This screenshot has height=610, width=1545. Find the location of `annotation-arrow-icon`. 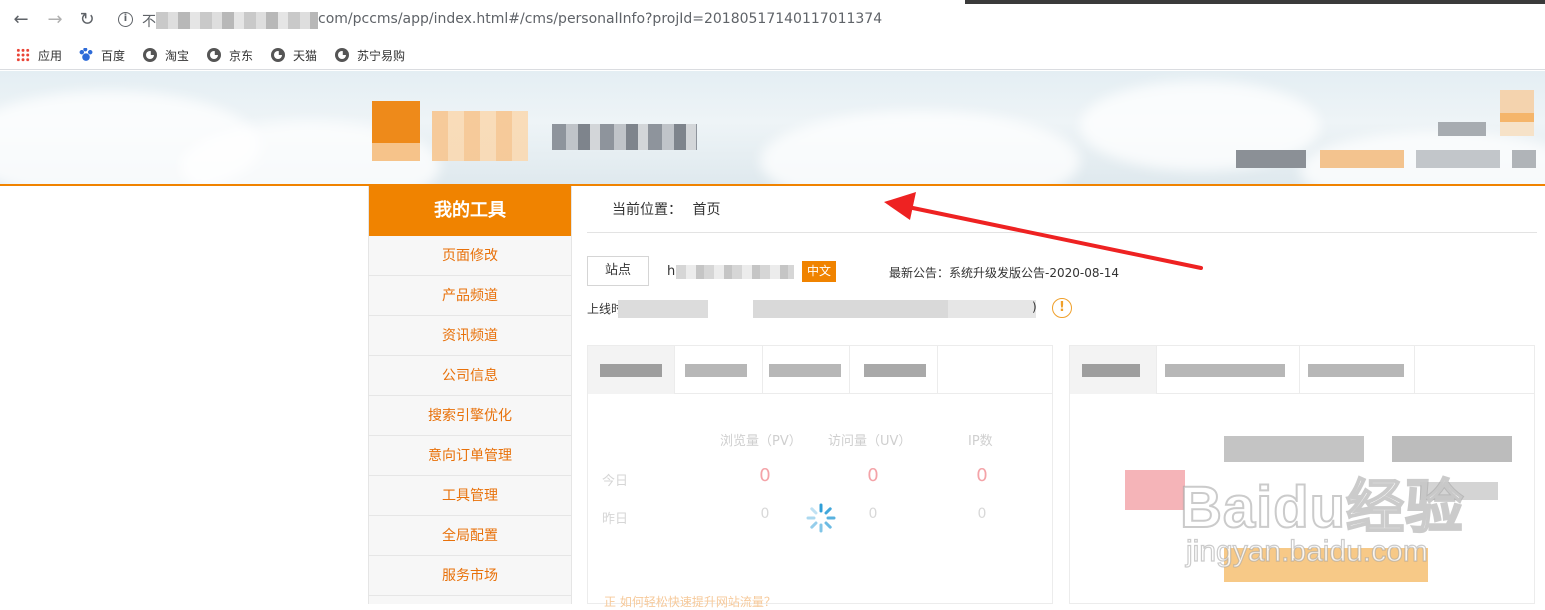

annotation-arrow-icon is located at coordinates (1043, 231).